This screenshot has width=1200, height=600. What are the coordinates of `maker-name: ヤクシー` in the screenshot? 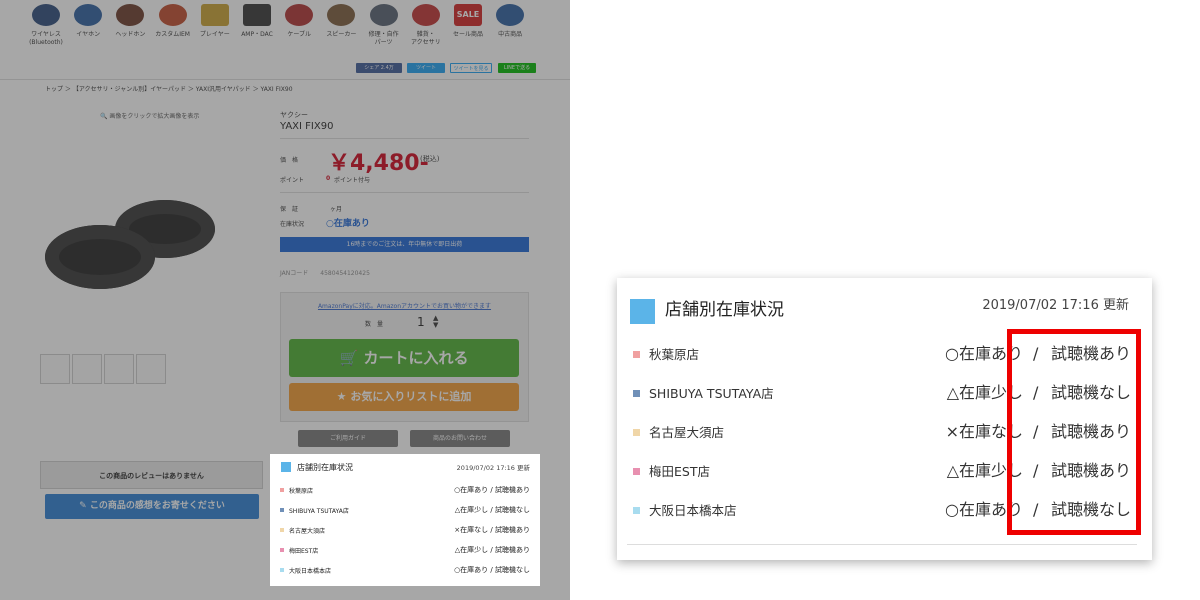 It's located at (294, 115).